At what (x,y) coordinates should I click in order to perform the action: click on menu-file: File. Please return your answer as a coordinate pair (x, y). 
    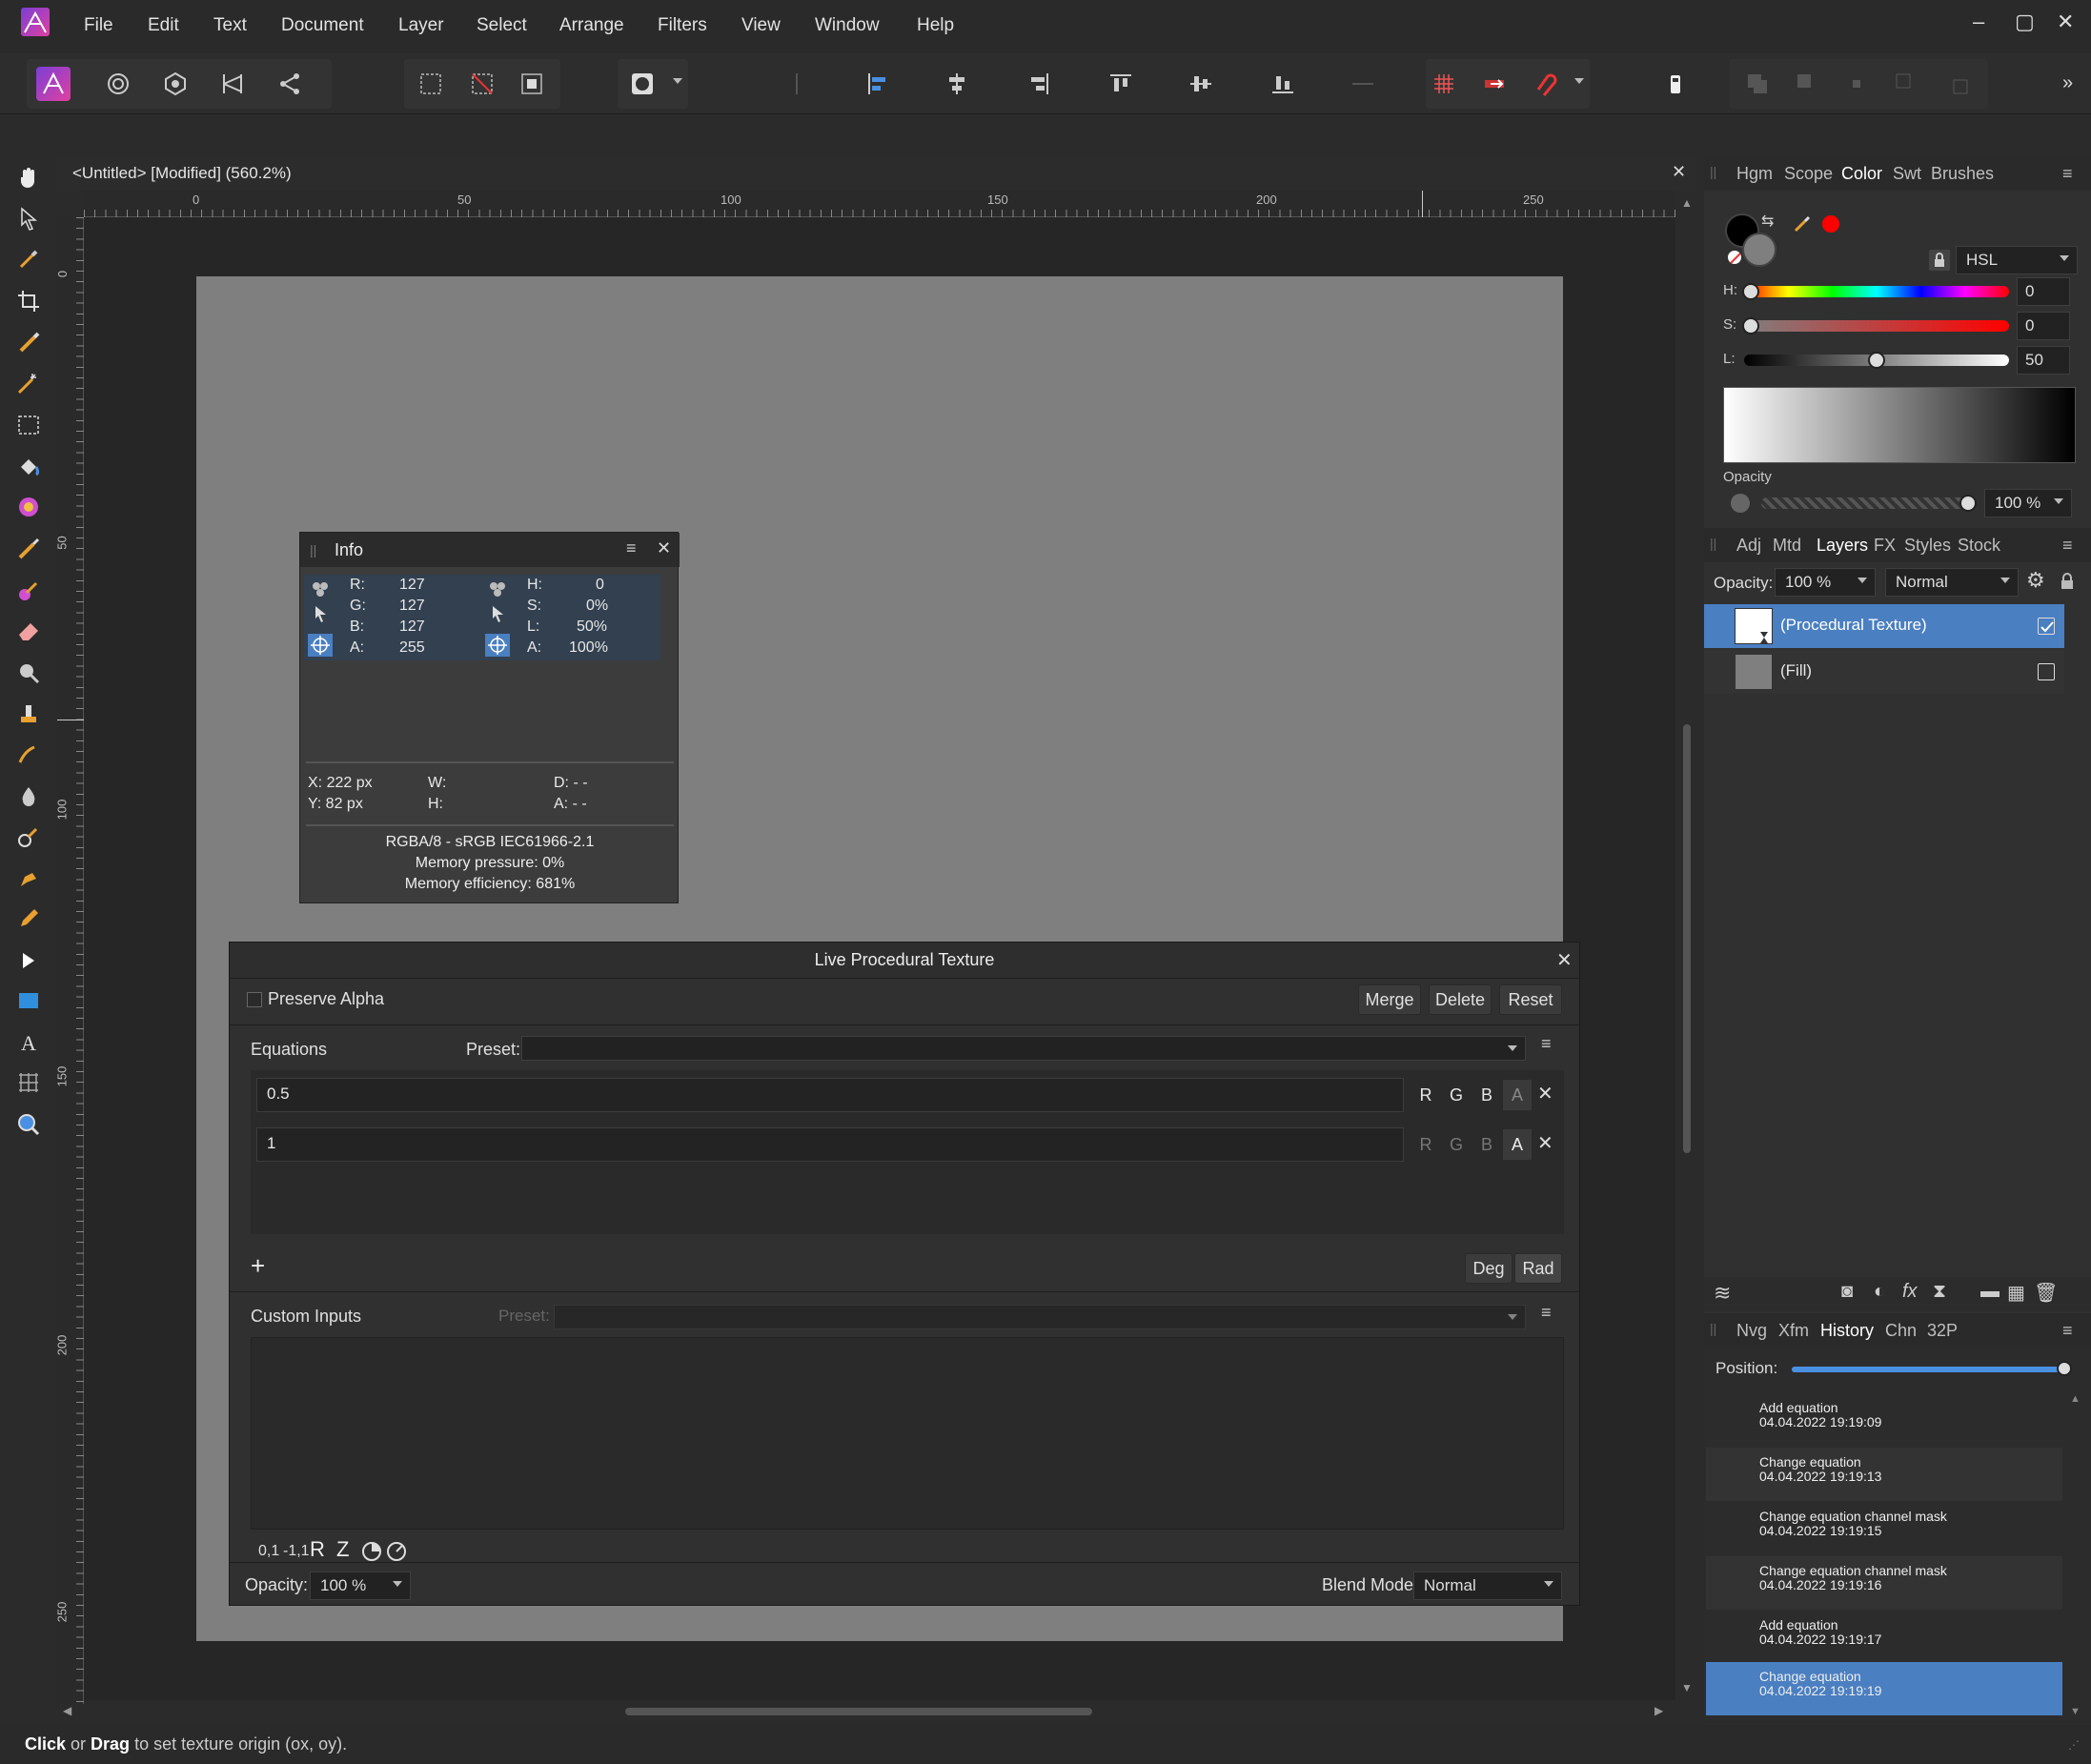
    Looking at the image, I should click on (98, 26).